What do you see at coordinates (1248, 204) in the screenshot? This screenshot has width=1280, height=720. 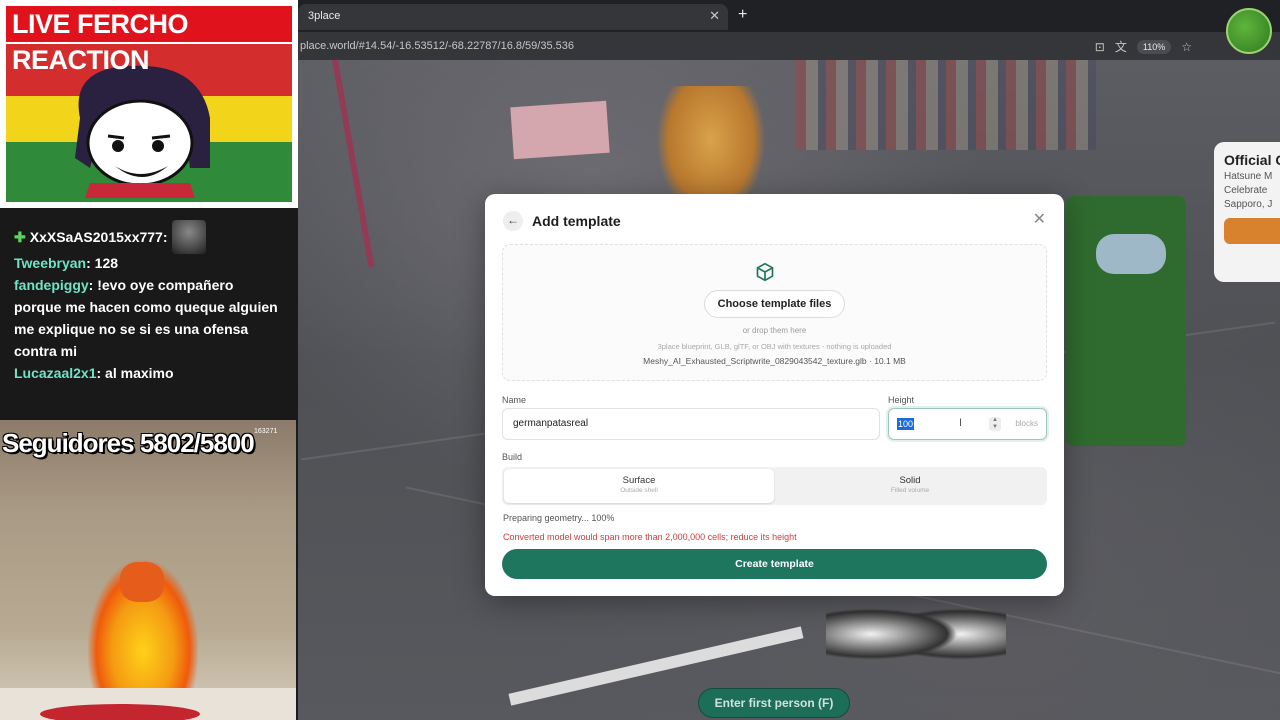 I see `info-card-line: Sapporo, J` at bounding box center [1248, 204].